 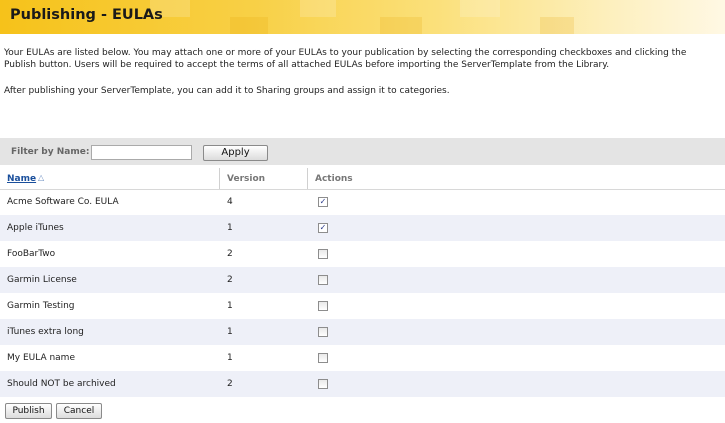 I want to click on cancel-button: Cancel, so click(x=79, y=411).